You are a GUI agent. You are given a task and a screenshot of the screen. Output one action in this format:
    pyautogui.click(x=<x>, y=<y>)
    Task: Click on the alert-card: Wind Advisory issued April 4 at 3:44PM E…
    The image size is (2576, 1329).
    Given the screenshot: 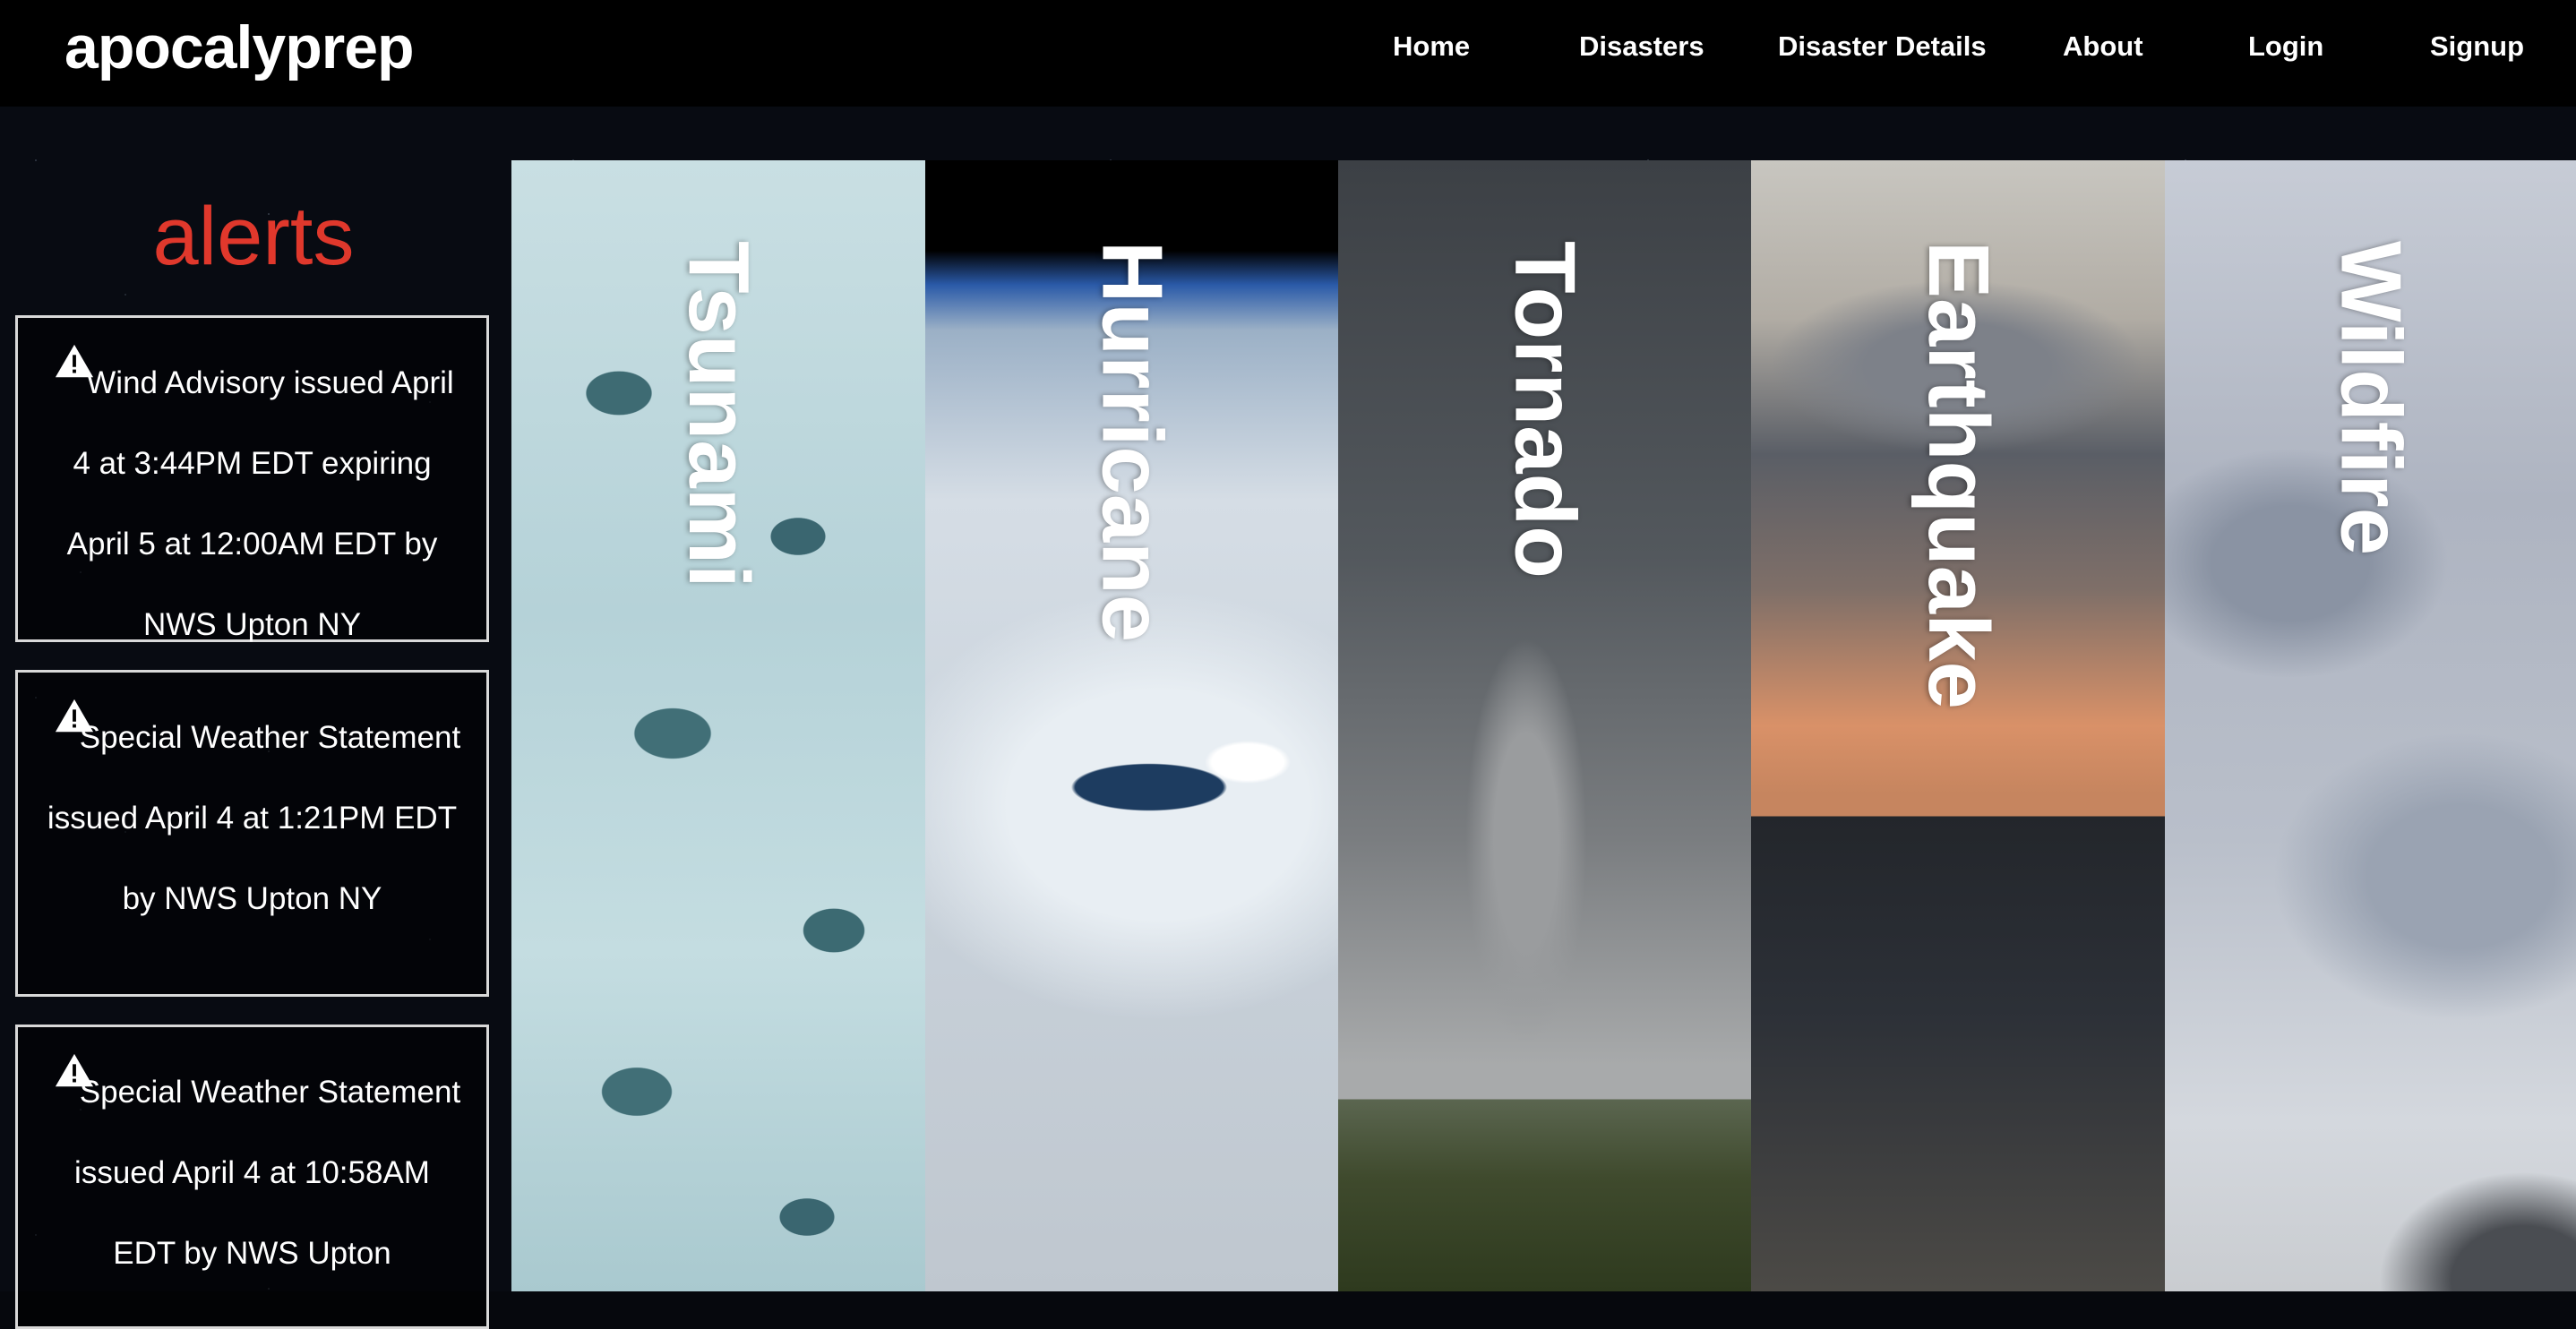 What is the action you would take?
    pyautogui.click(x=252, y=479)
    